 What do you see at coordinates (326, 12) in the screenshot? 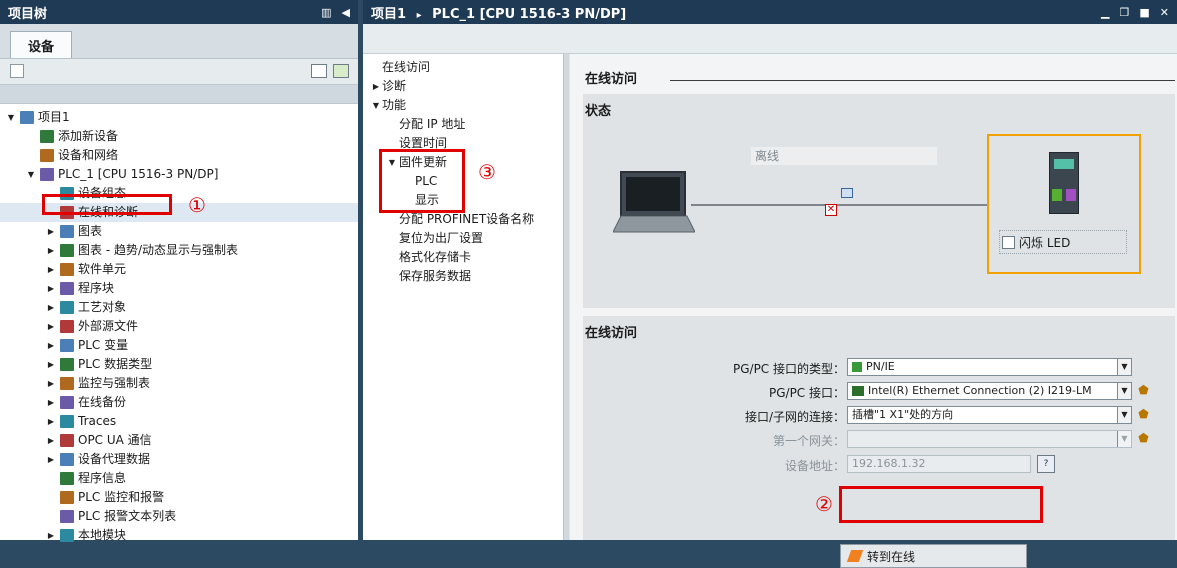
I see `pin-icon: ▥` at bounding box center [326, 12].